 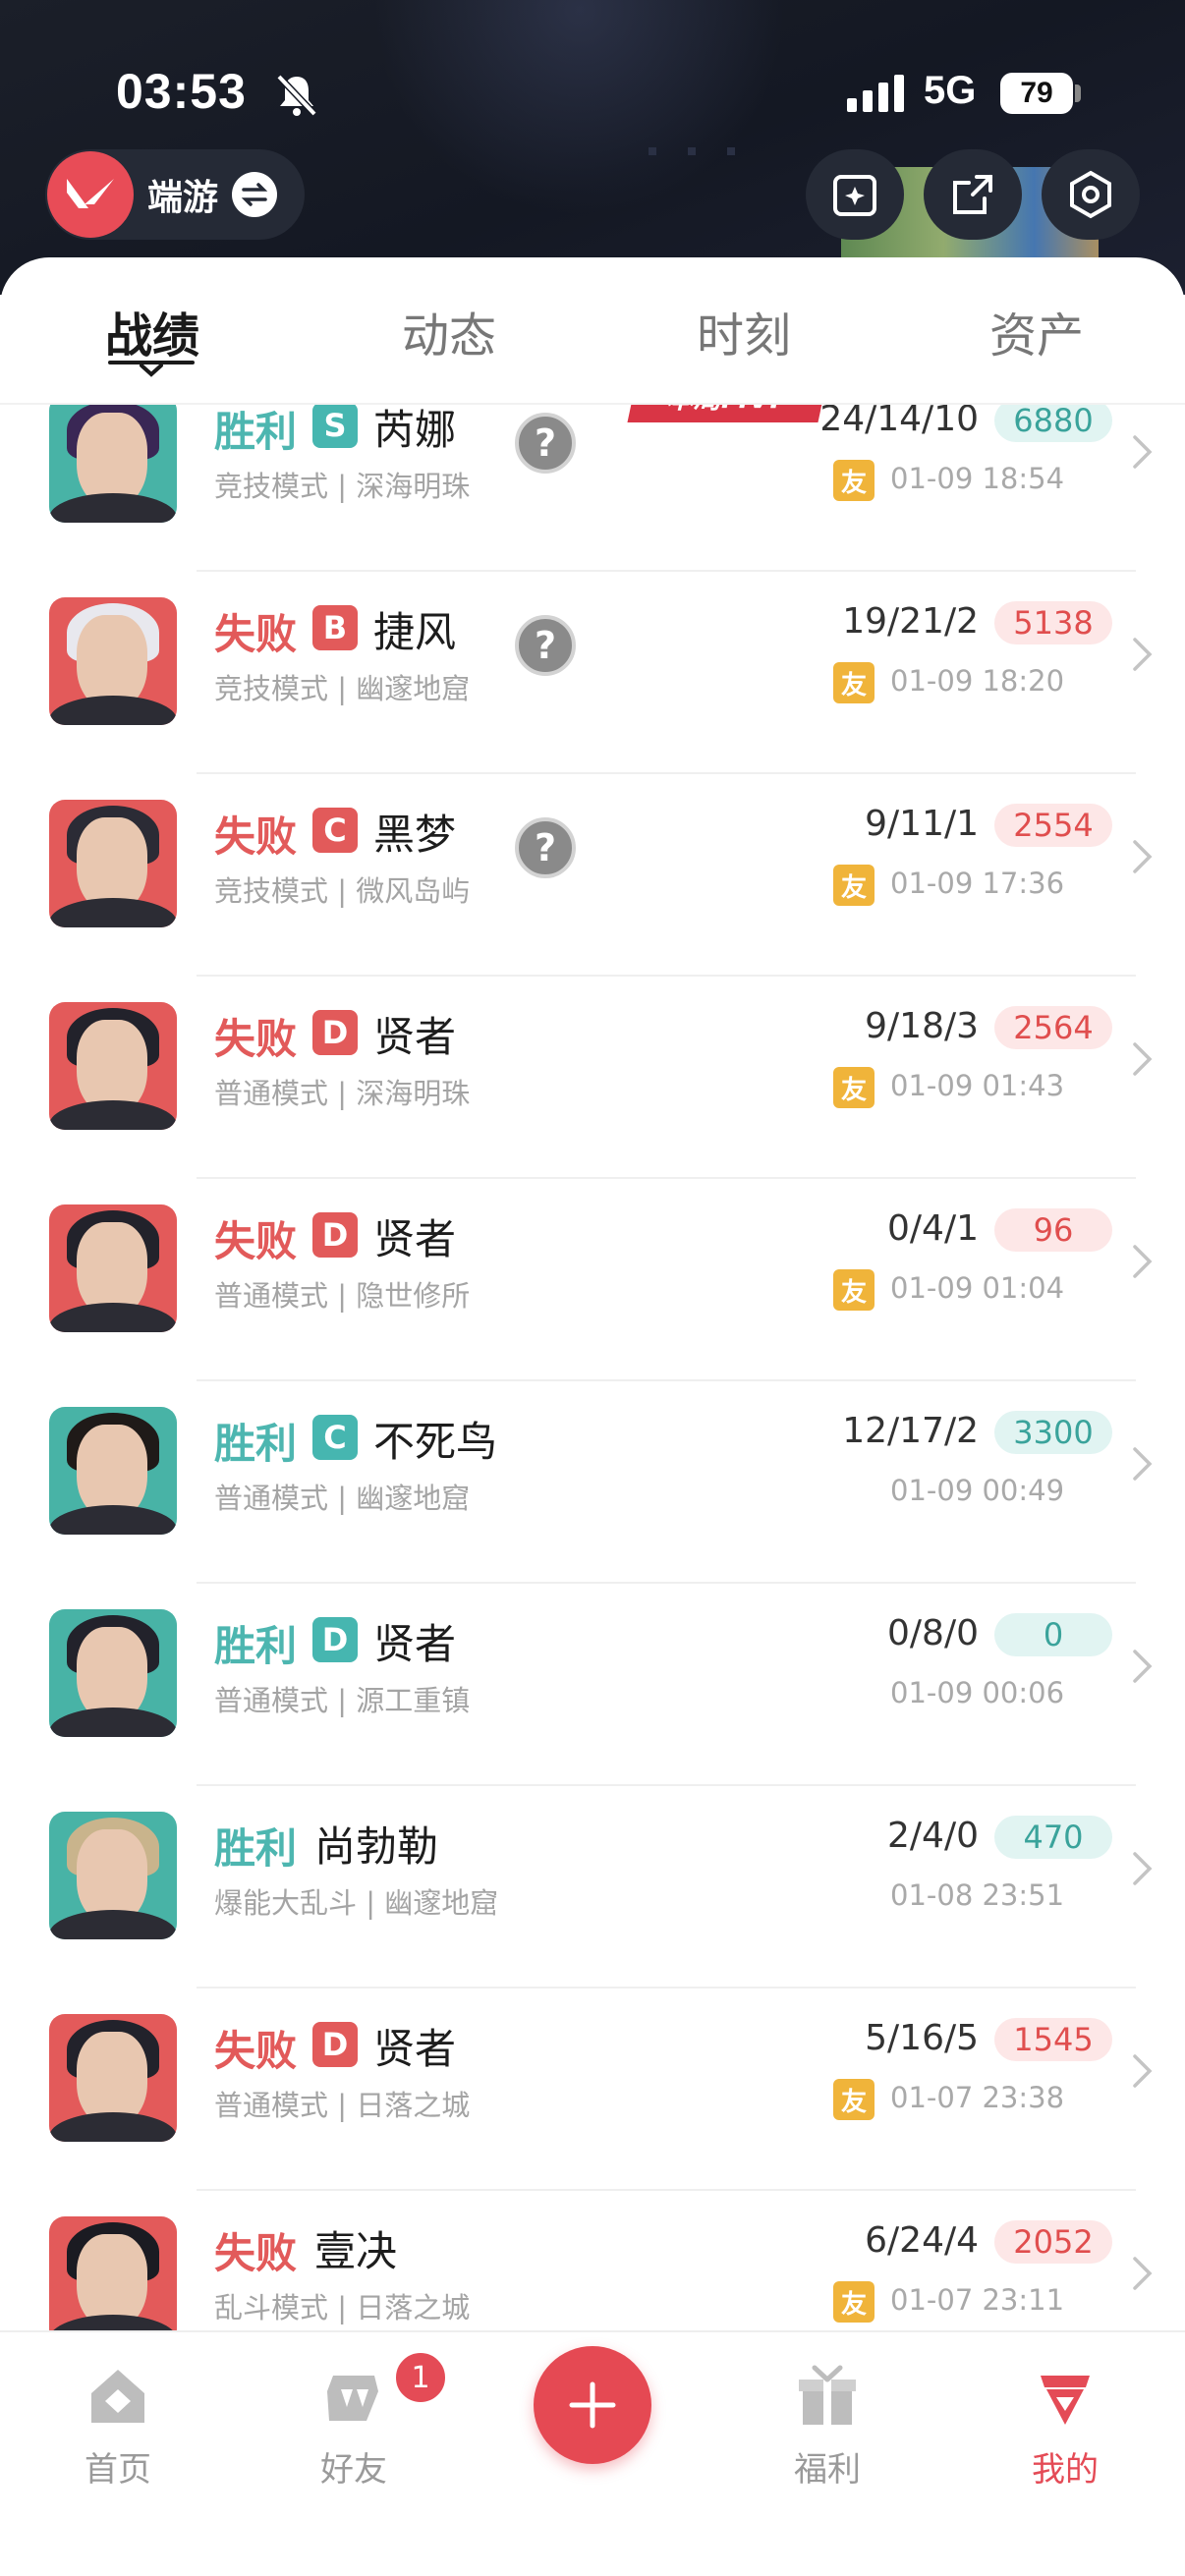 What do you see at coordinates (978, 1692) in the screenshot?
I see `match-datetime: 01-09 00:06` at bounding box center [978, 1692].